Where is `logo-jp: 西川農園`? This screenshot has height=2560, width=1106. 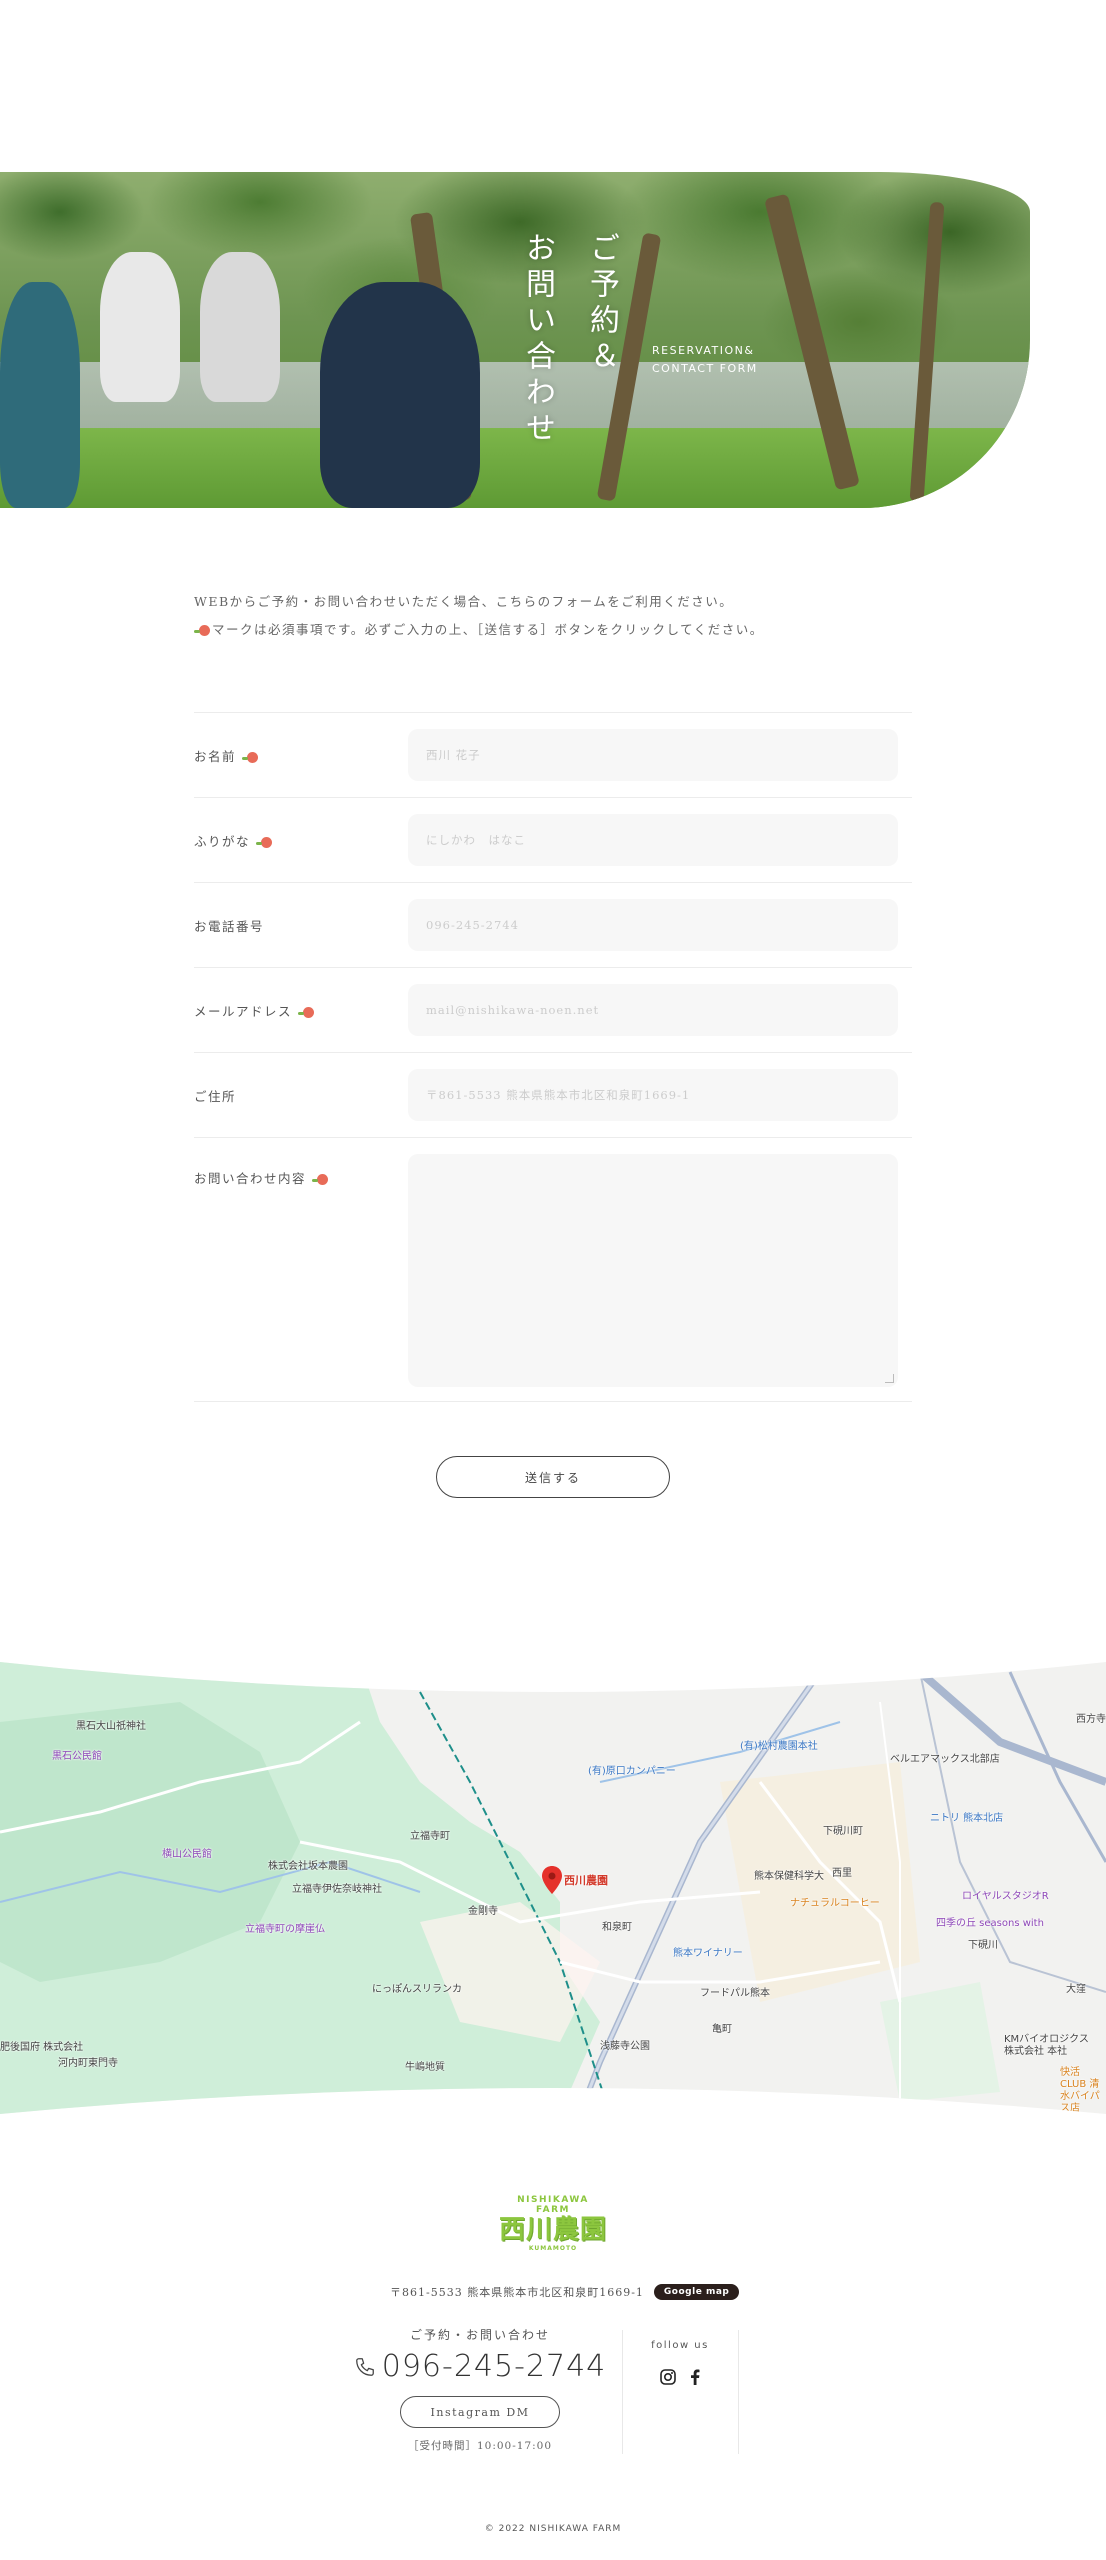 logo-jp: 西川農園 is located at coordinates (552, 2230).